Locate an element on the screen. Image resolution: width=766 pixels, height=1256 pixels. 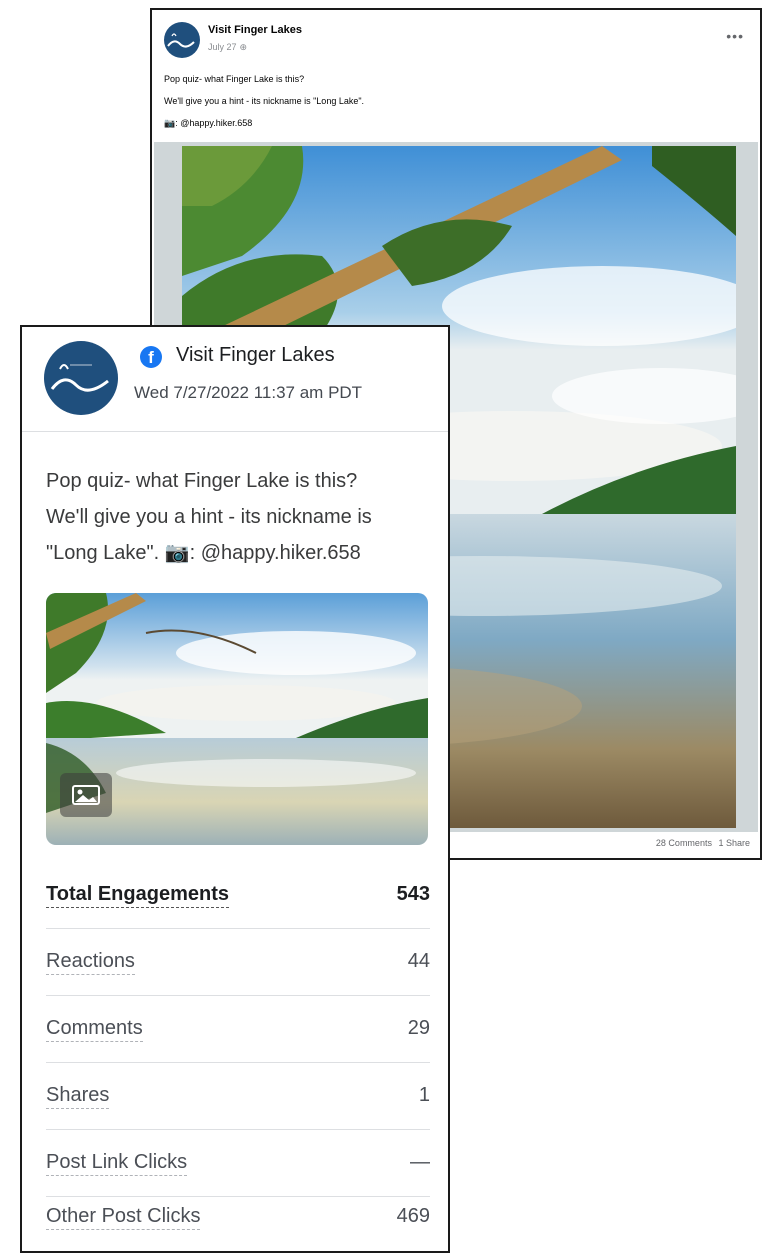
globe-icon: ⊕ is located at coordinates (243, 47).